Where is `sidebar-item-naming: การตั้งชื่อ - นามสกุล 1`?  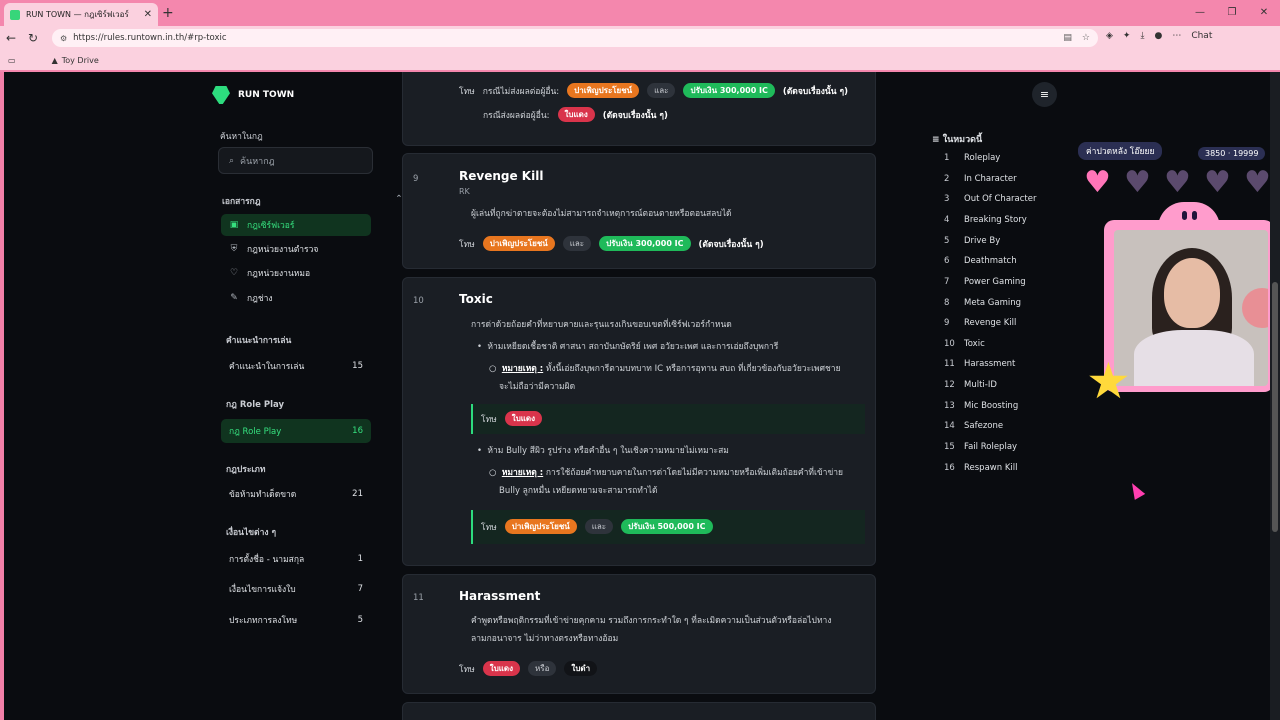 sidebar-item-naming: การตั้งชื่อ - นามสกุล 1 is located at coordinates (296, 559).